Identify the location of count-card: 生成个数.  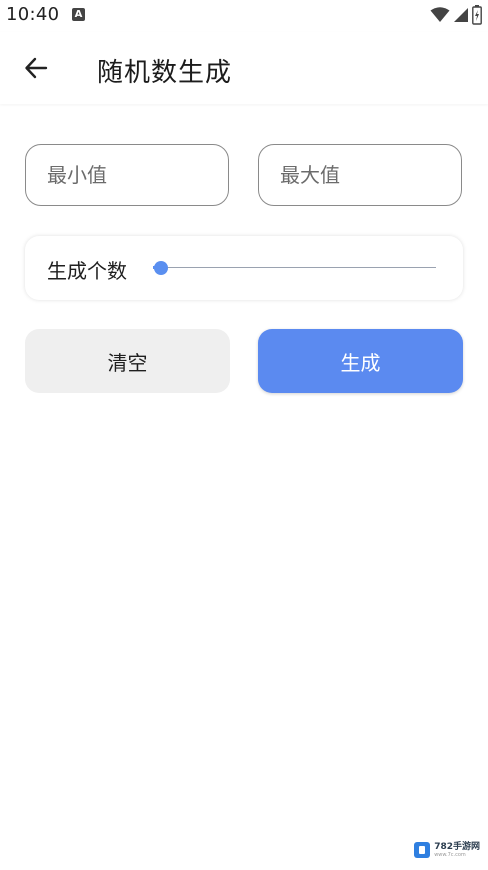
(244, 268).